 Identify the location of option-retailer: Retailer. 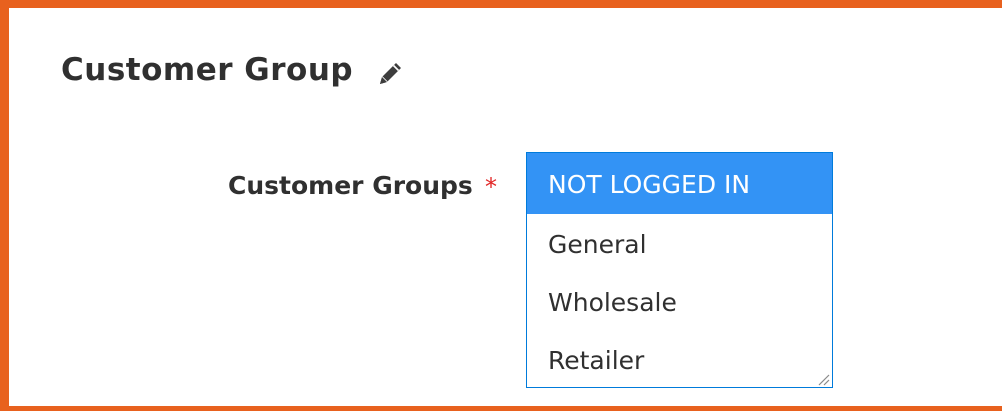
(679, 358).